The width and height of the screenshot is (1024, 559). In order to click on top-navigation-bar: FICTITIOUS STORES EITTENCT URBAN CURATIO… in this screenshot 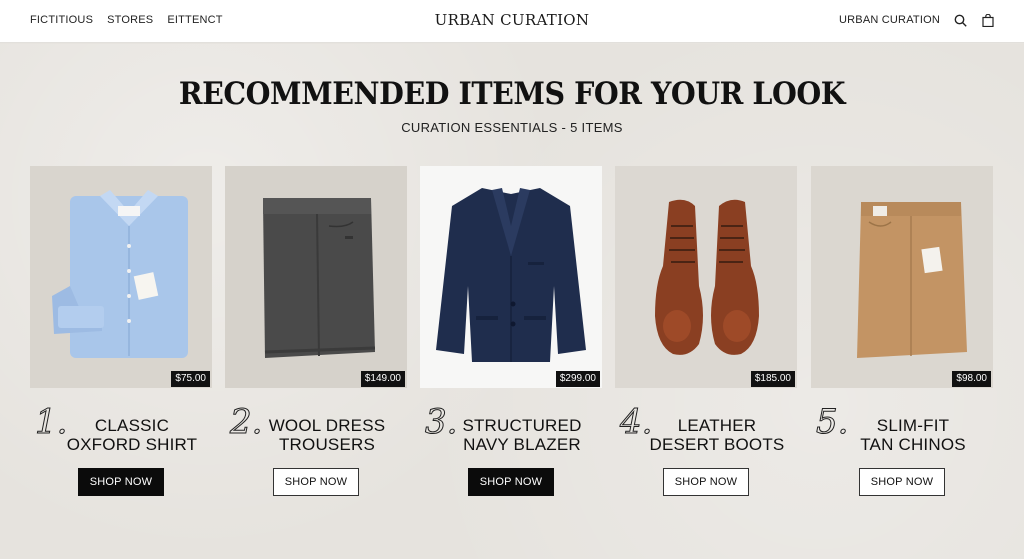, I will do `click(512, 21)`.